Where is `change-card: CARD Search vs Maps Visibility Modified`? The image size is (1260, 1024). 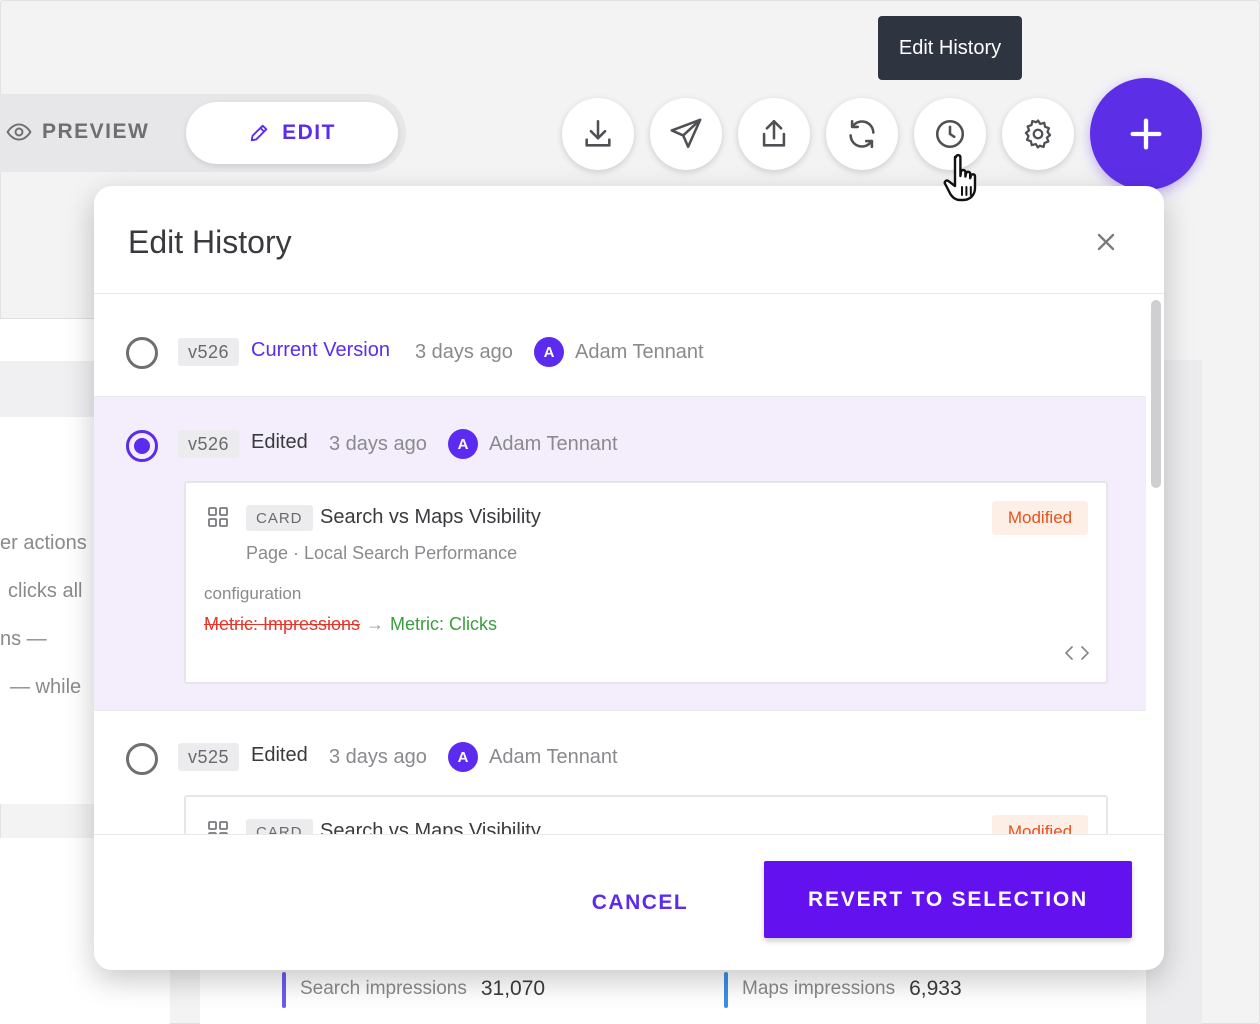 change-card: CARD Search vs Maps Visibility Modified is located at coordinates (646, 814).